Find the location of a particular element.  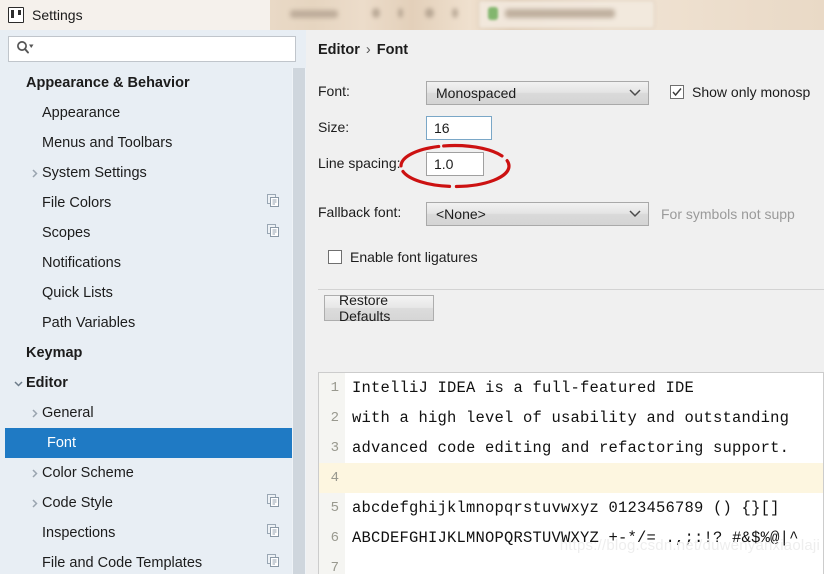

sidebar-item-appearance-behavior: Appearance & Behavior is located at coordinates (146, 83).